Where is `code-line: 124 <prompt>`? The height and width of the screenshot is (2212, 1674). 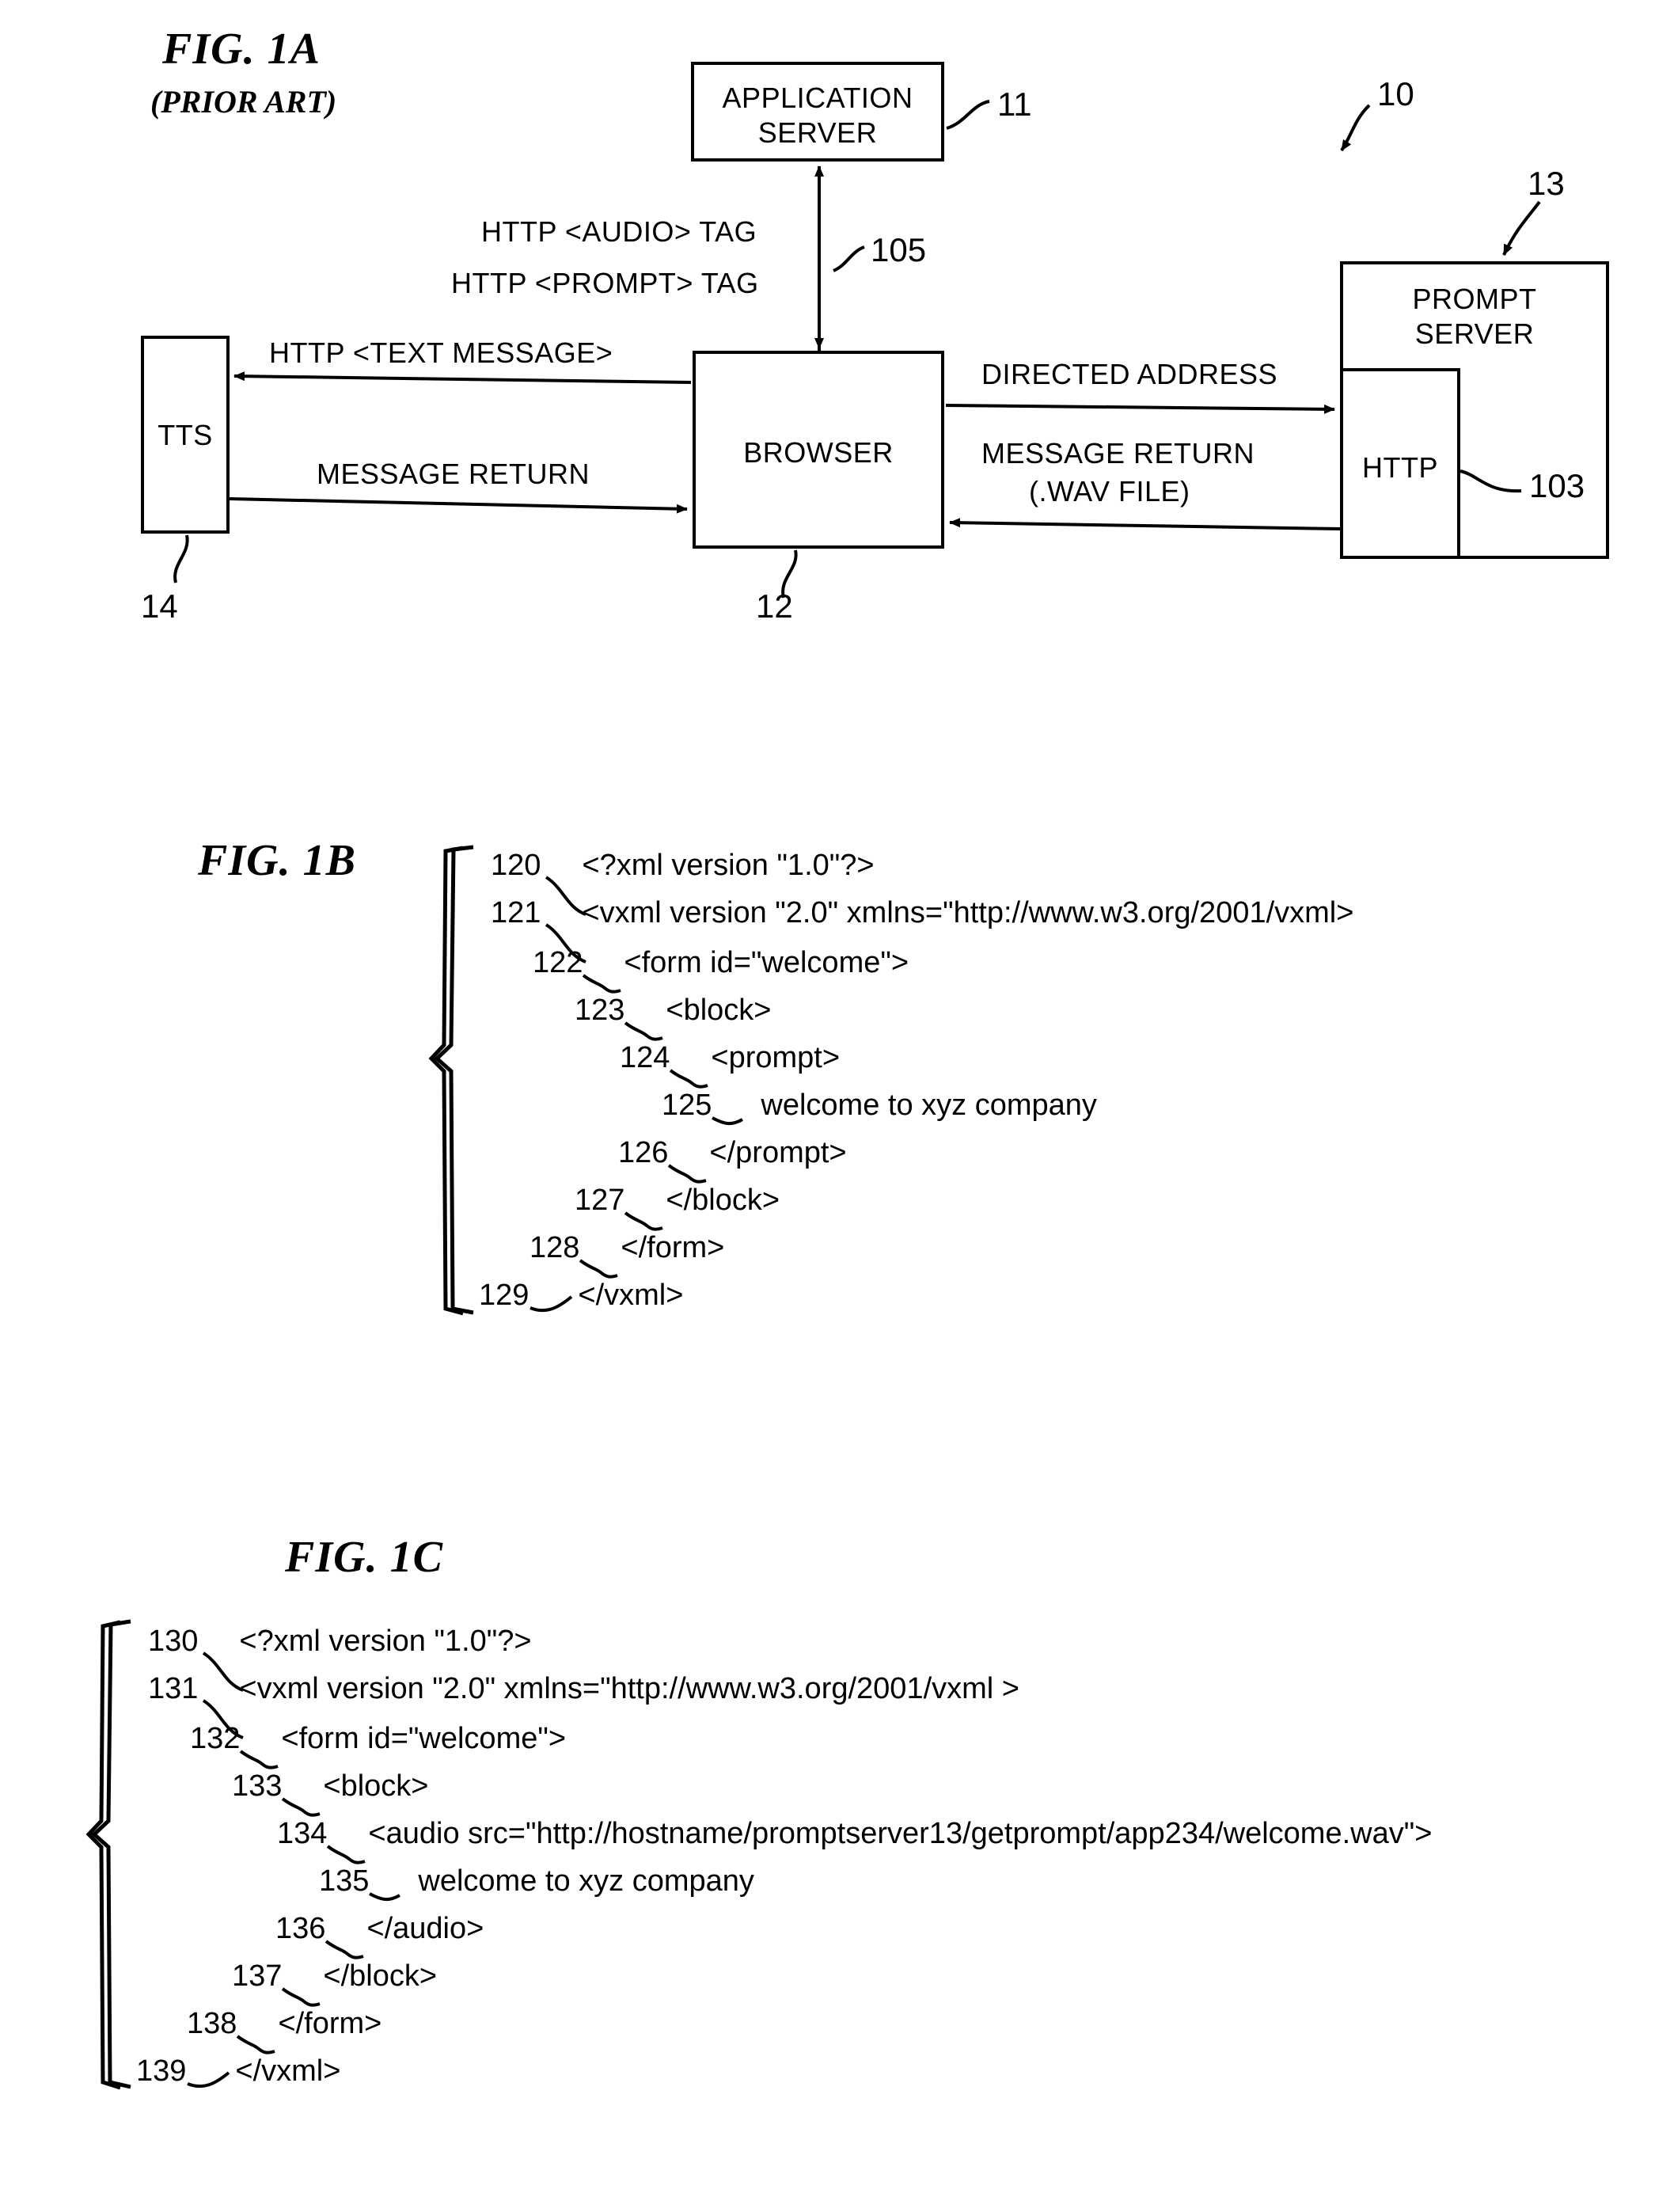
code-line: 124 <prompt> is located at coordinates (730, 1058).